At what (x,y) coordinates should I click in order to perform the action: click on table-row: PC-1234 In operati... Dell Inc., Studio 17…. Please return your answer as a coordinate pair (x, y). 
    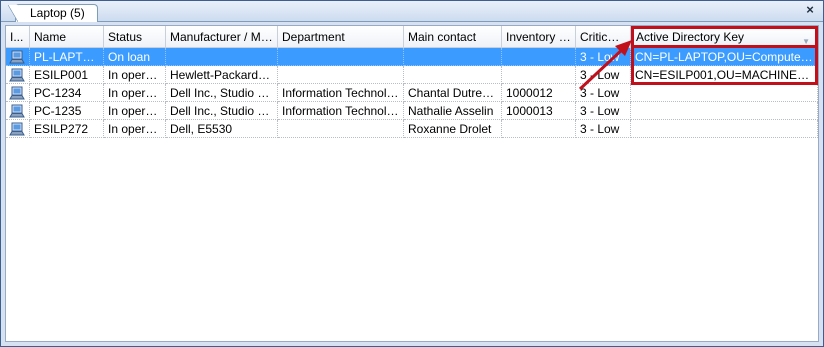
    Looking at the image, I should click on (412, 93).